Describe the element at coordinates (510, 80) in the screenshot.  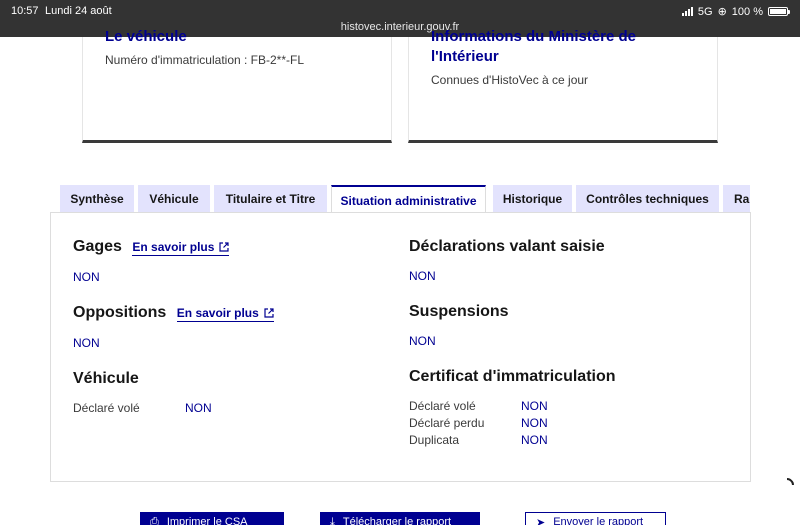
I see `ministry-card-text: Connues d'HistoVec à ce jour` at that location.